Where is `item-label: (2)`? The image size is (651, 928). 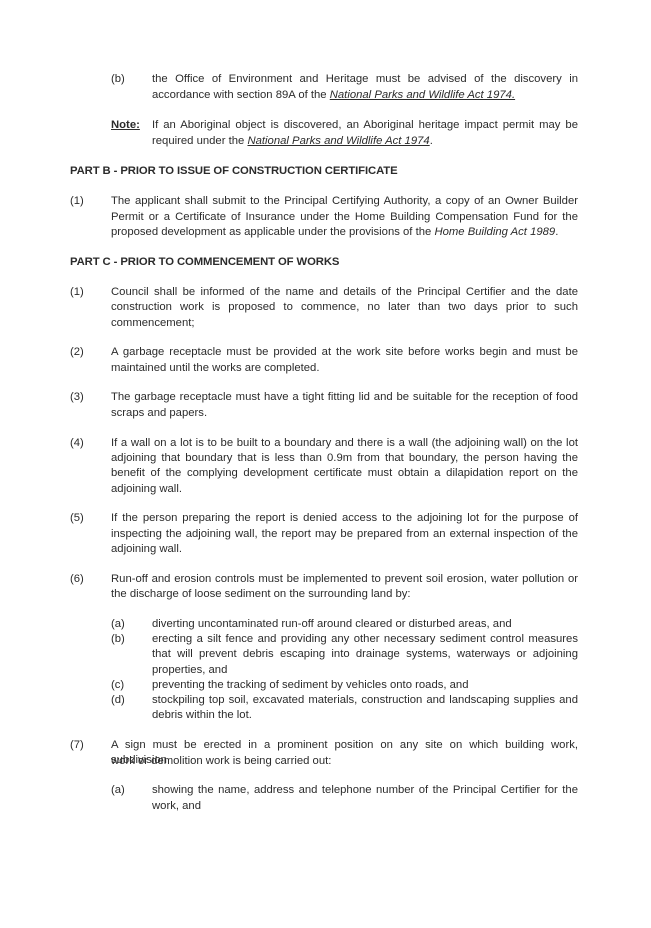
item-label: (2) is located at coordinates (77, 352).